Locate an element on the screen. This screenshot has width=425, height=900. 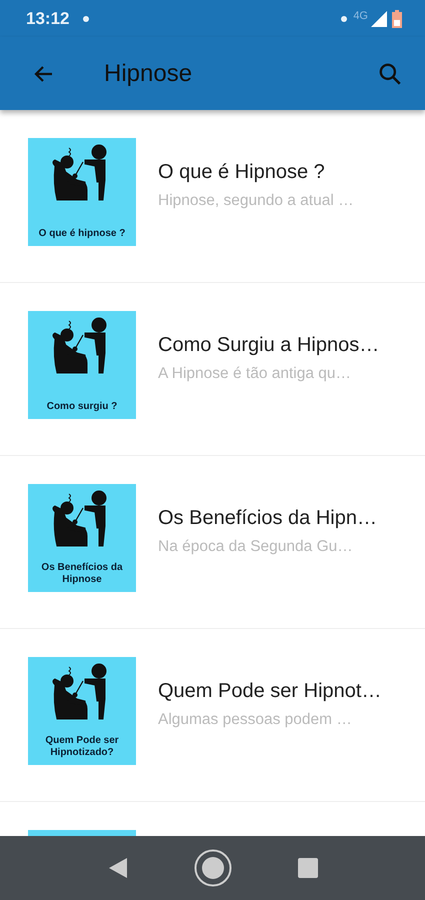
status-time: 13:12 is located at coordinates (48, 18).